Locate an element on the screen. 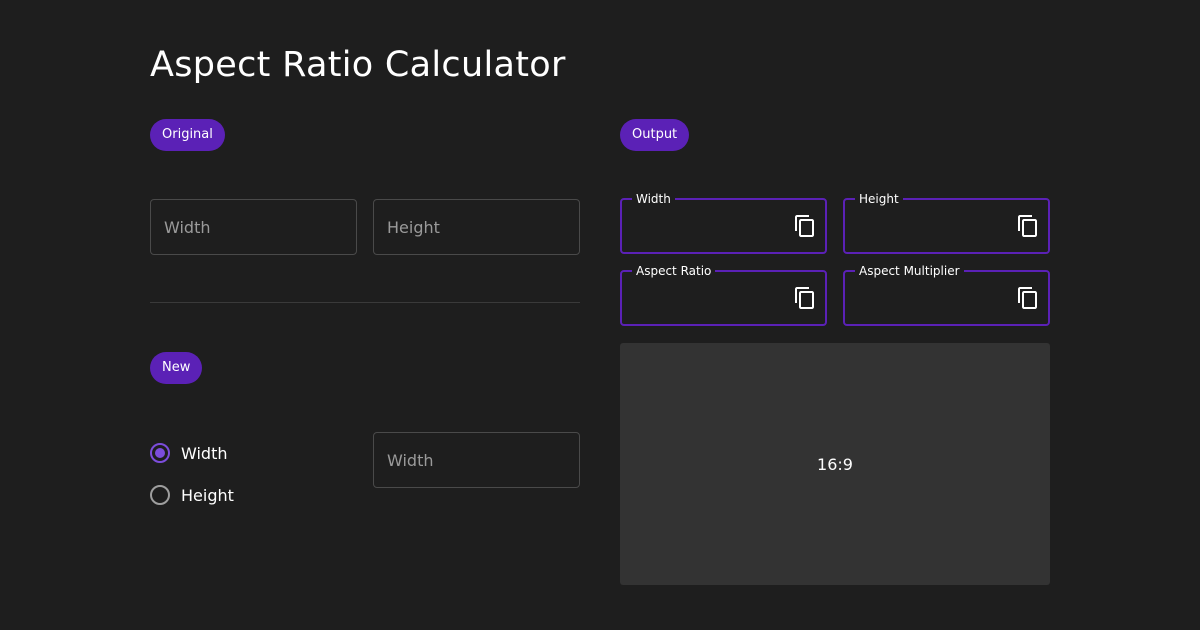 This screenshot has width=1200, height=630. page-title: Aspect Ratio Calculator is located at coordinates (358, 65).